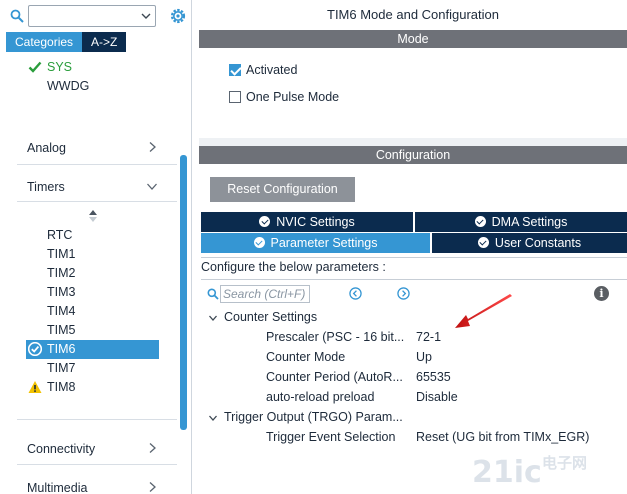 The width and height of the screenshot is (627, 494). What do you see at coordinates (502, 437) in the screenshot?
I see `param-value: Reset (UG bit from TIMx_EGR)` at bounding box center [502, 437].